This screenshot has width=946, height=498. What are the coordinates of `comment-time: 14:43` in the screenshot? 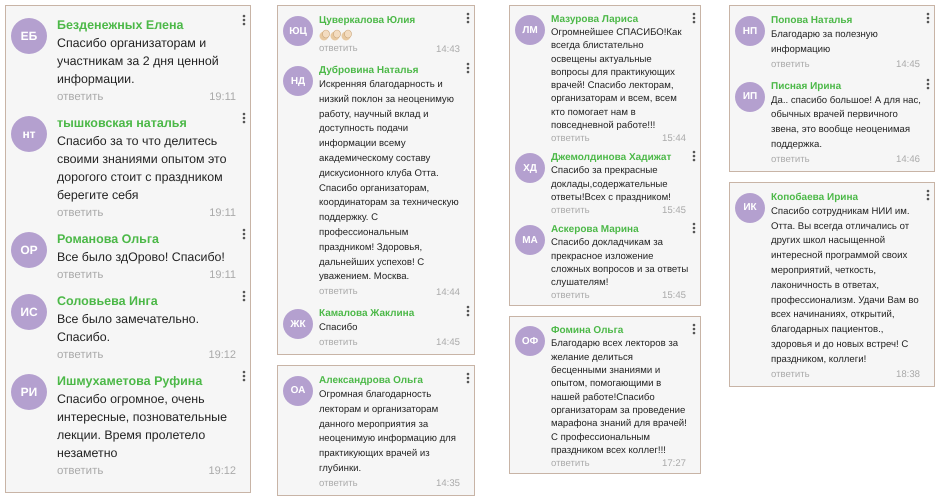 It's located at (448, 49).